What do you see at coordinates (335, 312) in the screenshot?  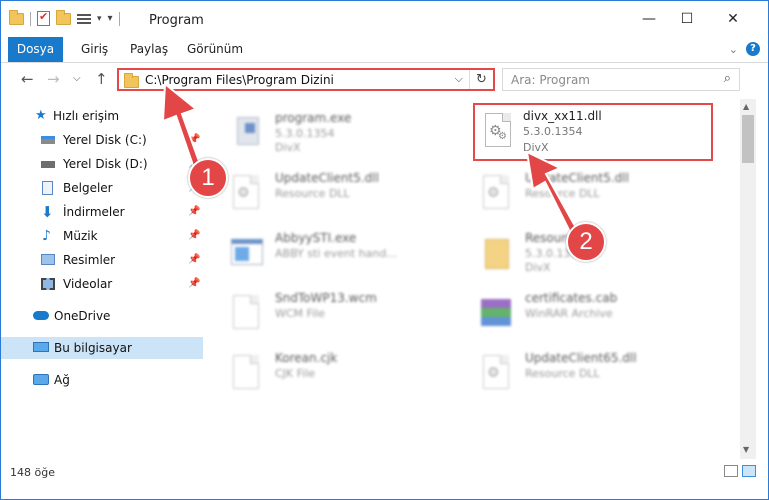 I see `file-tile: SndToWP13.wcm WCM File` at bounding box center [335, 312].